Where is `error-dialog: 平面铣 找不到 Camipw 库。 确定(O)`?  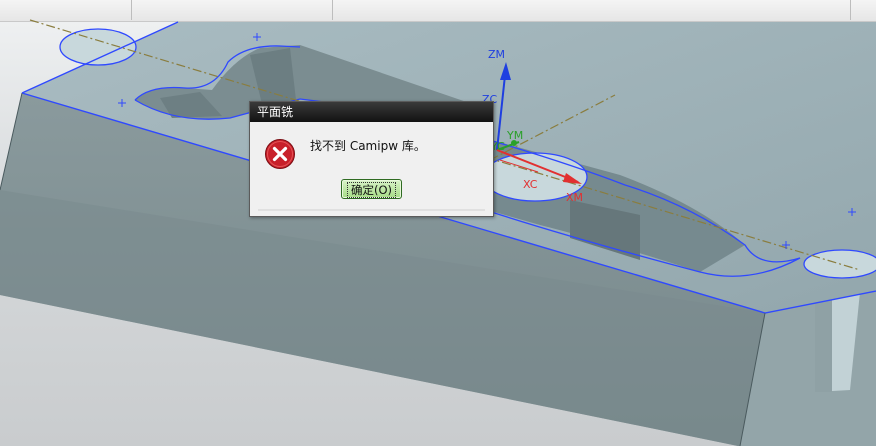 error-dialog: 平面铣 找不到 Camipw 库。 确定(O) is located at coordinates (371, 159).